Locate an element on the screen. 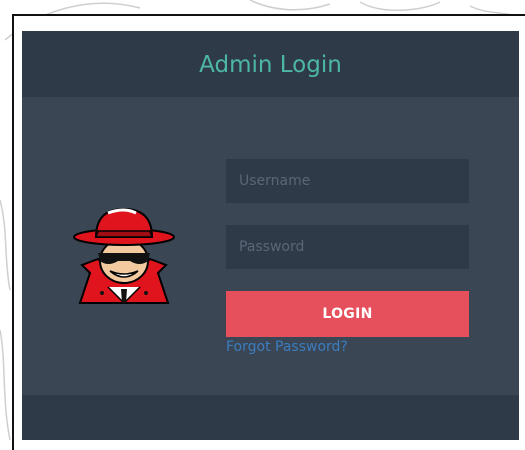  panel-header: Admin Login is located at coordinates (270, 64).